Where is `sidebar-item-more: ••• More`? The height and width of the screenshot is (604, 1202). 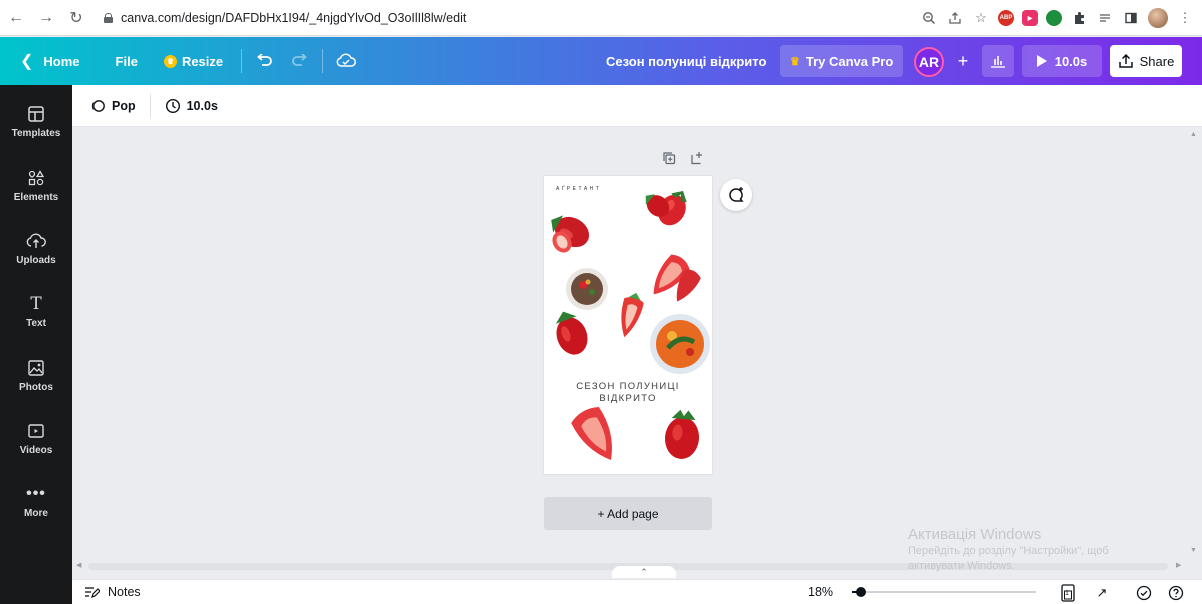 sidebar-item-more: ••• More is located at coordinates (36, 501).